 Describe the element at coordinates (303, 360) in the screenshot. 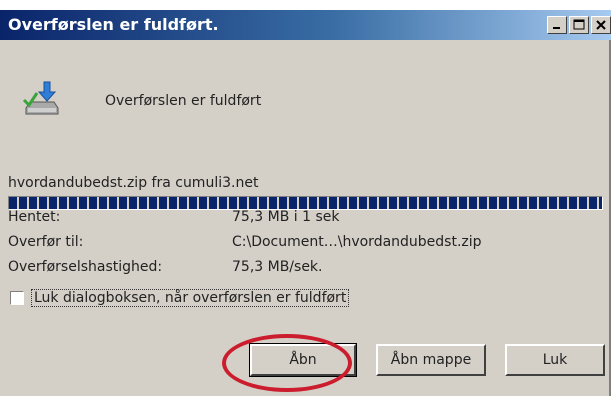

I see `open-button: Åbn` at that location.